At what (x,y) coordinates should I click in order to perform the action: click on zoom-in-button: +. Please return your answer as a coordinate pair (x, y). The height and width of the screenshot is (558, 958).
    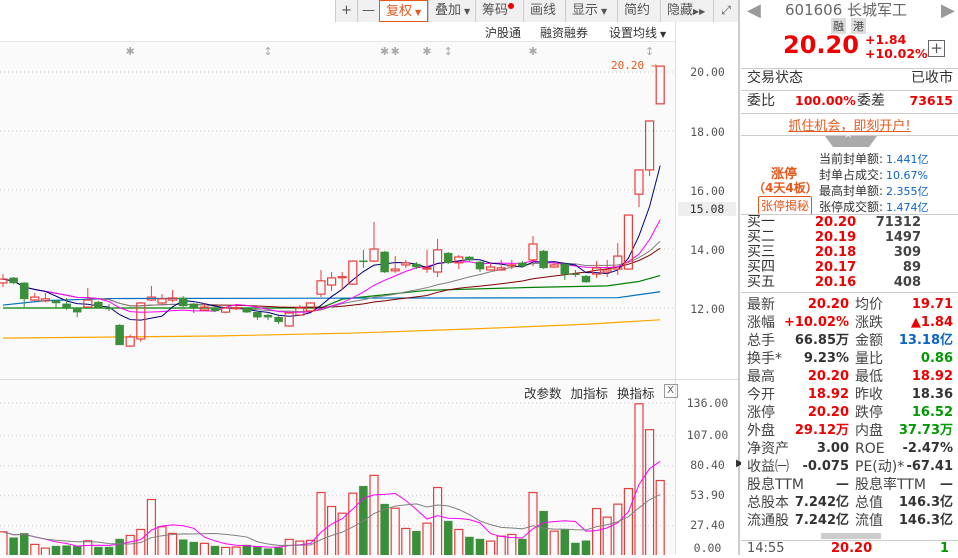
    Looking at the image, I should click on (346, 11).